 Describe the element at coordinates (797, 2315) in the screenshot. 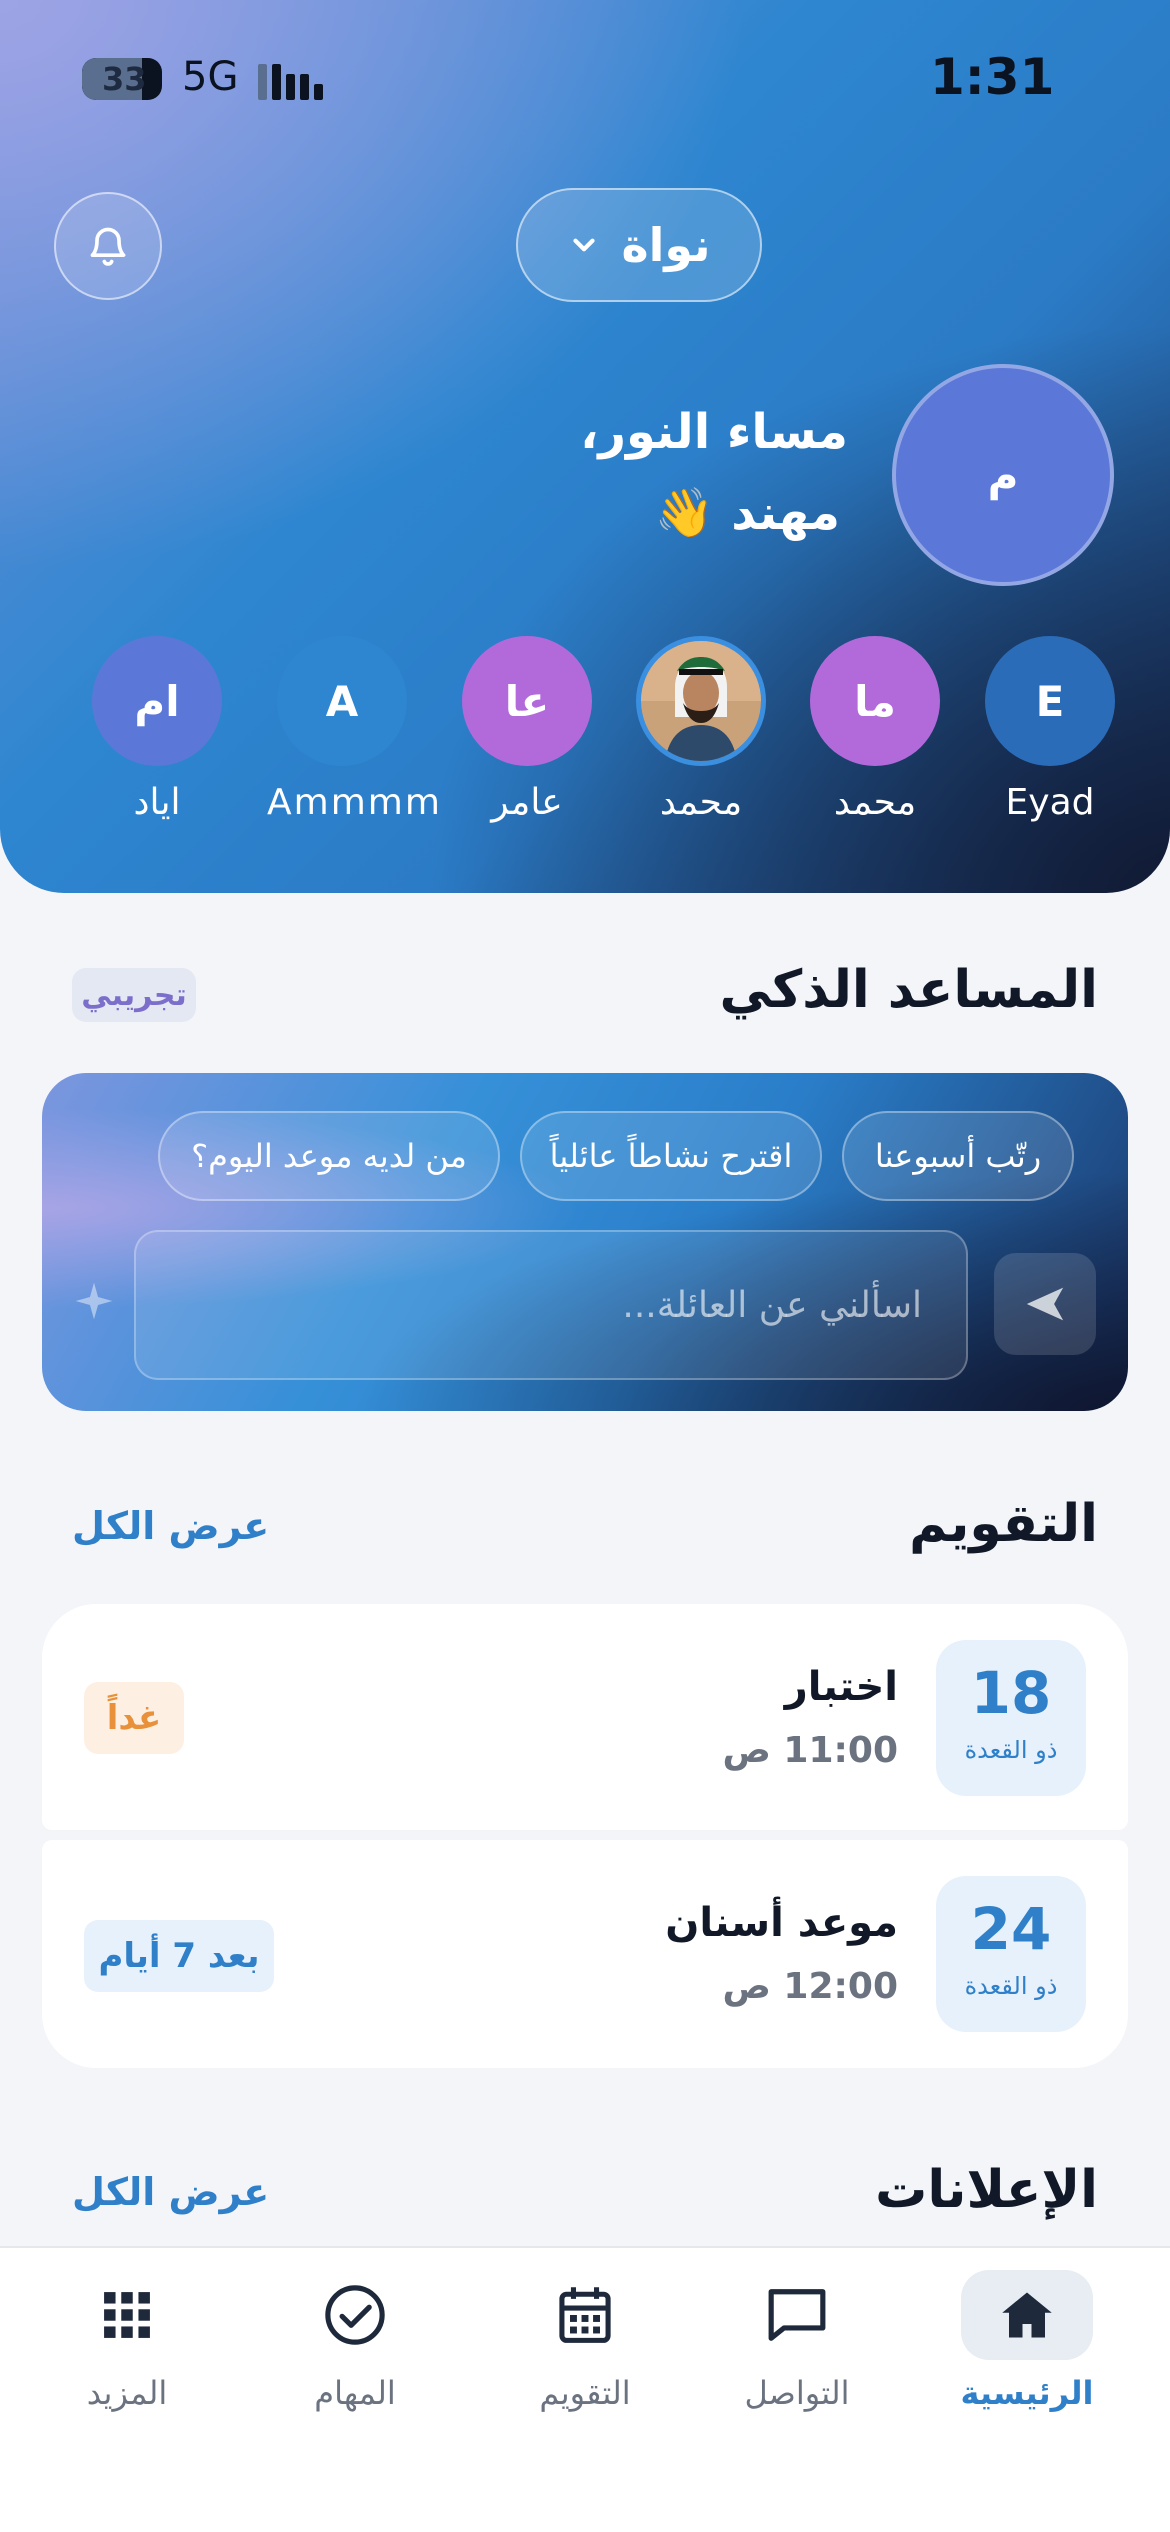

I see `chat-icon` at that location.